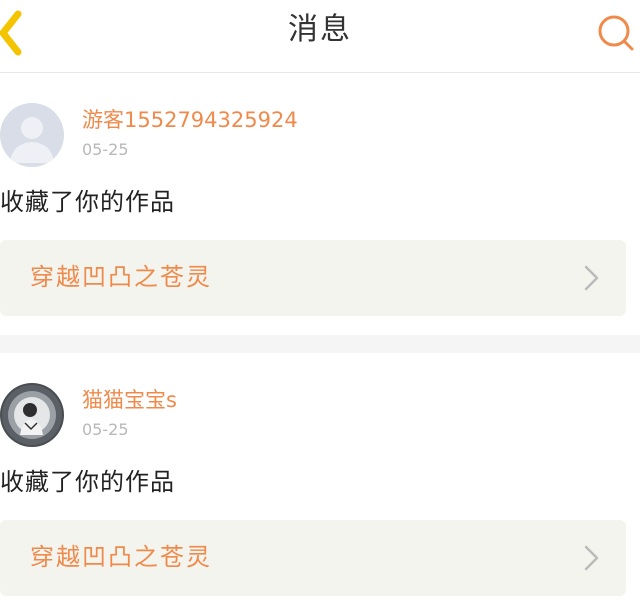 This screenshot has width=640, height=615. Describe the element at coordinates (190, 120) in the screenshot. I see `user-name: 游客1552794325924` at that location.